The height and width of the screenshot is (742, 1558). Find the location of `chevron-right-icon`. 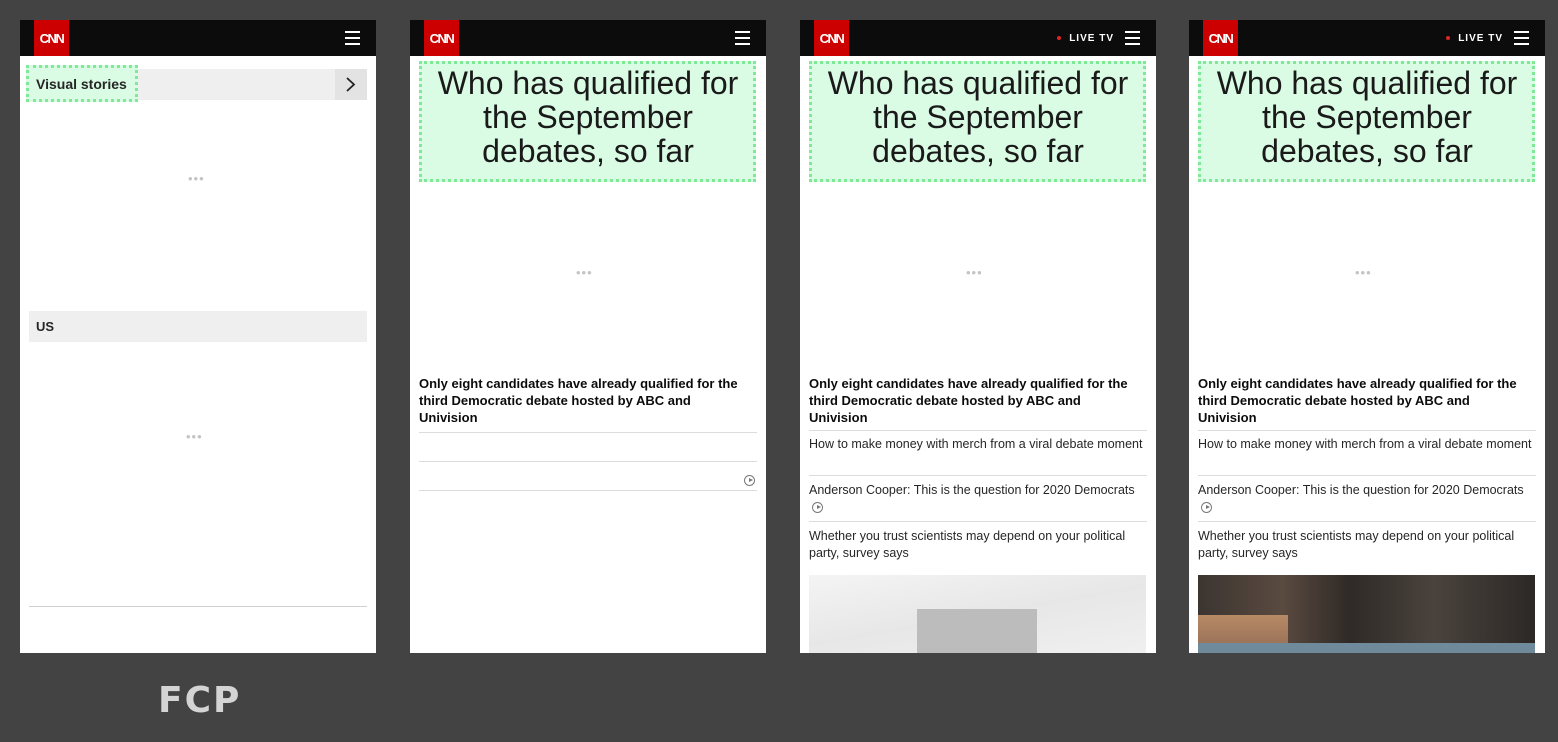

chevron-right-icon is located at coordinates (351, 84).